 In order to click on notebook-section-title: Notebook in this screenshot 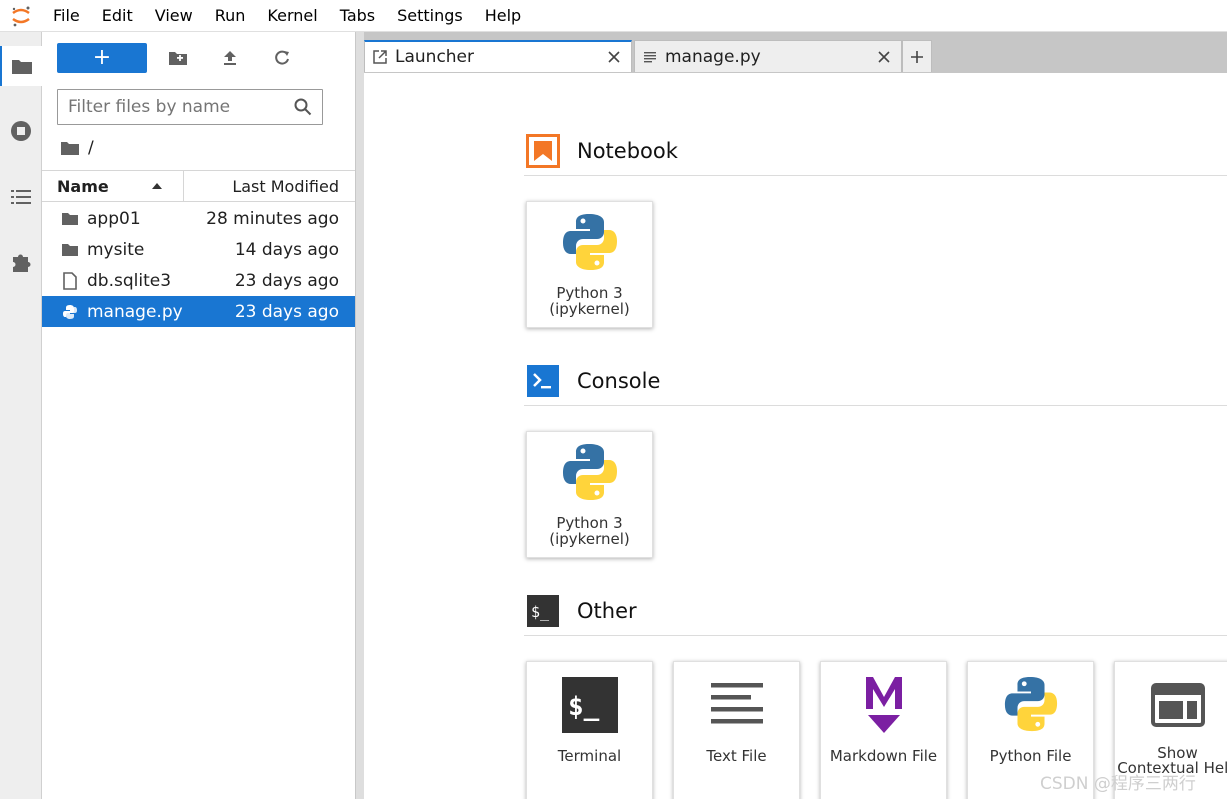, I will do `click(627, 150)`.